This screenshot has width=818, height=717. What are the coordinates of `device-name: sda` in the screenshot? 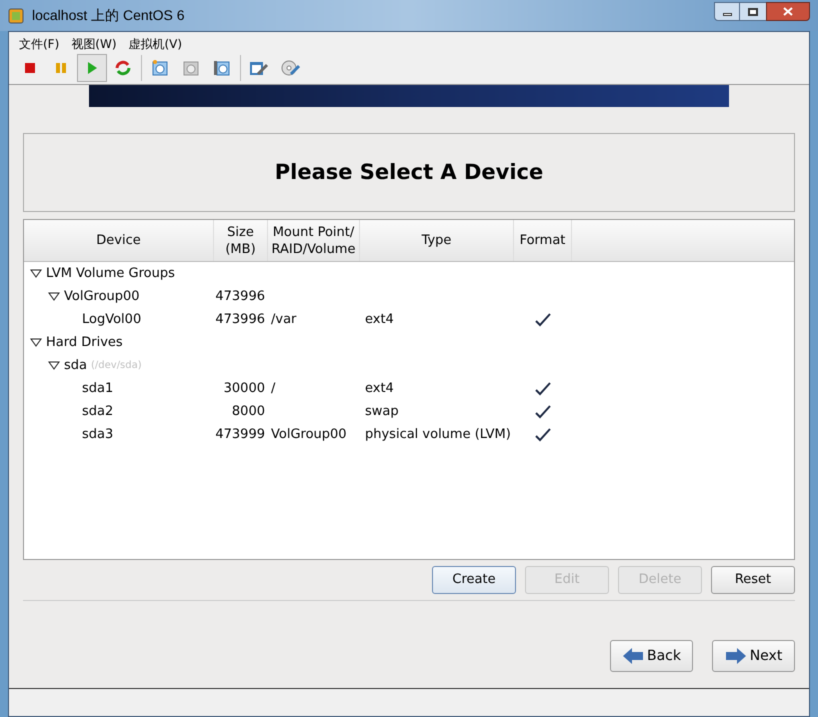 It's located at (75, 365).